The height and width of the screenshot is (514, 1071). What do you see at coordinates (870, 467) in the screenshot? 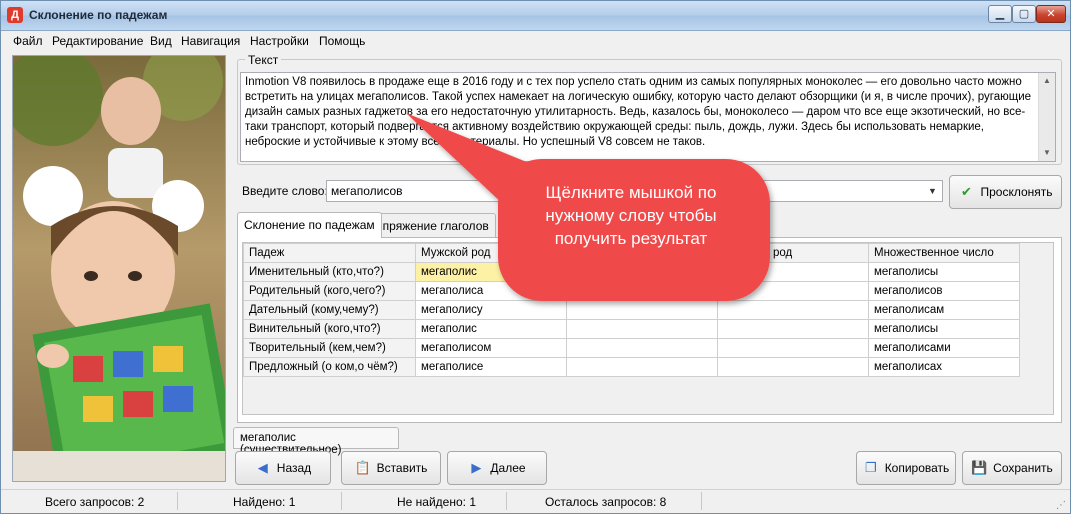
I see `copy-icon: ❐` at bounding box center [870, 467].